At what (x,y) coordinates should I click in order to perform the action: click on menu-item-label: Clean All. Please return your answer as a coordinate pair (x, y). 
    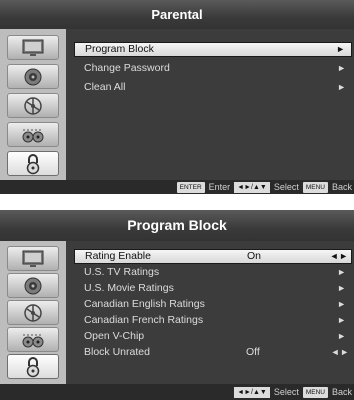
    Looking at the image, I should click on (105, 87).